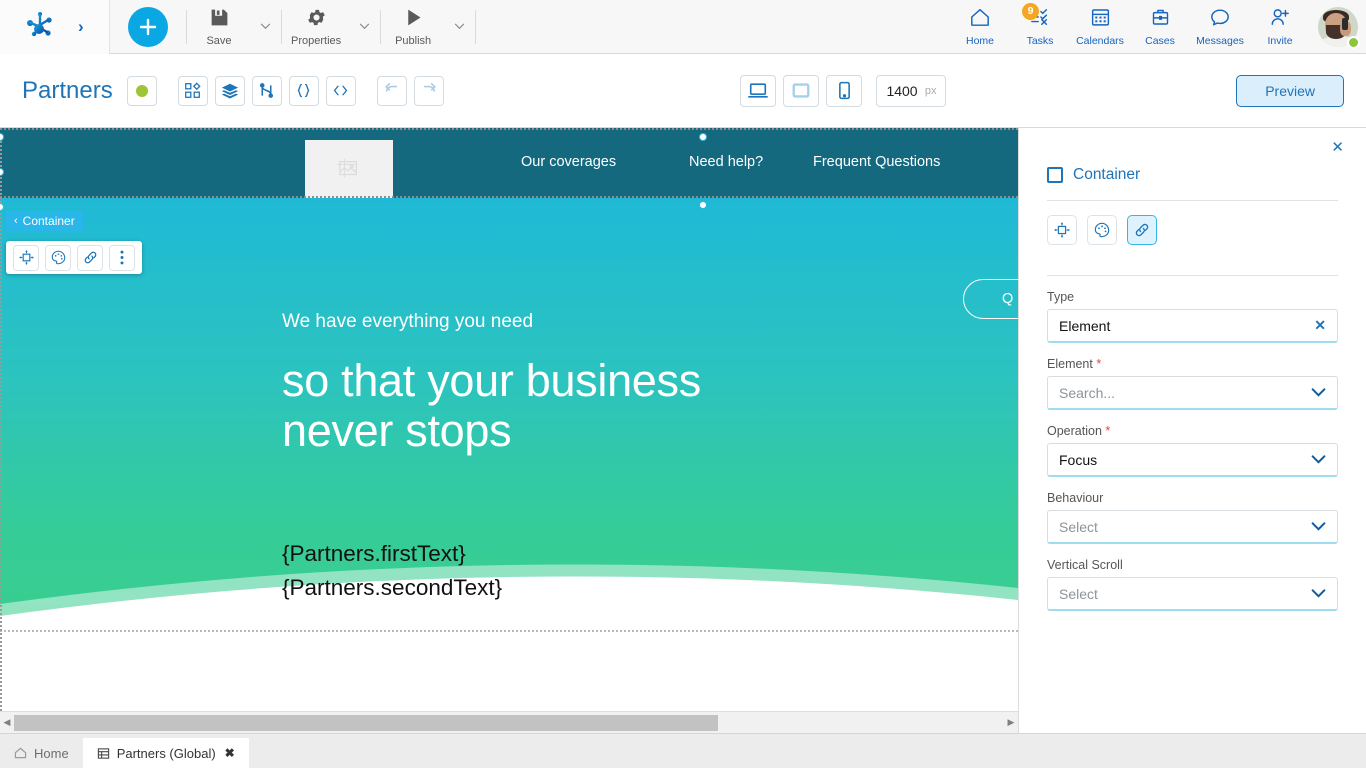 The height and width of the screenshot is (768, 1366). Describe the element at coordinates (1192, 527) in the screenshot. I see `field-behaviour-control: Select` at that location.